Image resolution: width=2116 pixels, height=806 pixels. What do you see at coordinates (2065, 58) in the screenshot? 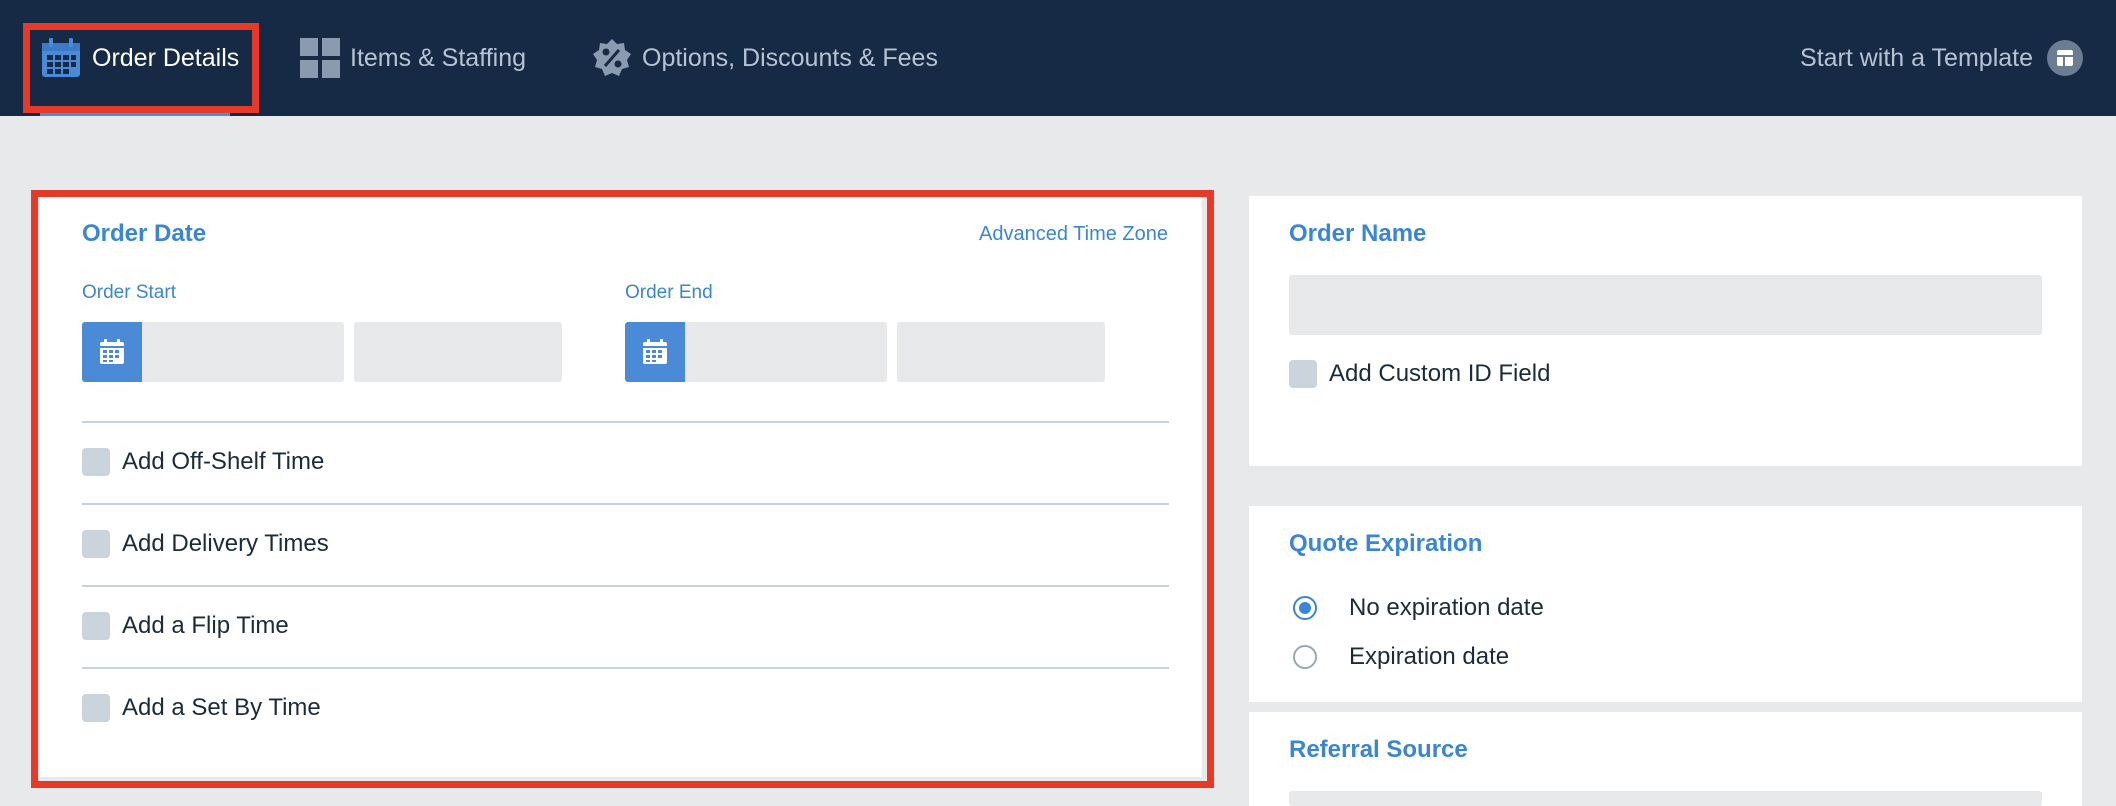
I see `template-icon` at bounding box center [2065, 58].